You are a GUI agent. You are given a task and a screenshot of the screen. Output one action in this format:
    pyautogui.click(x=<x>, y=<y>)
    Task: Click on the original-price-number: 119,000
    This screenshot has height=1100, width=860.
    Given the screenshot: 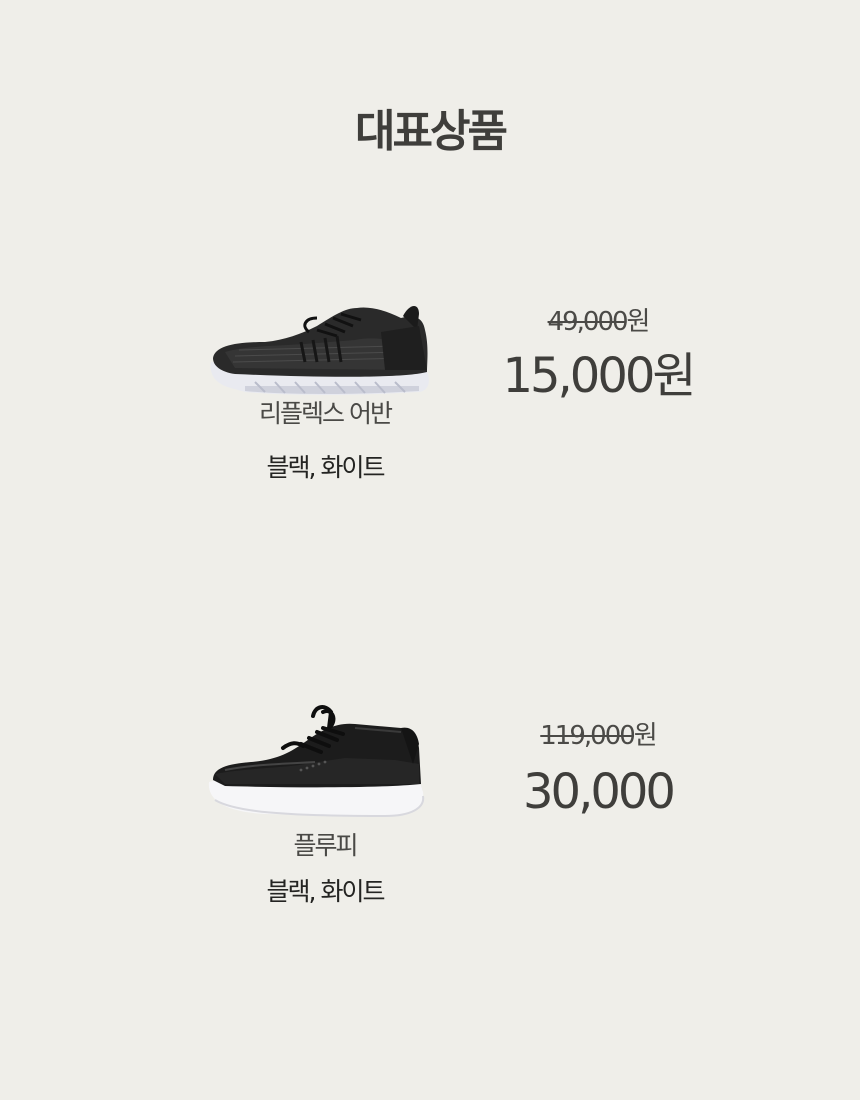 What is the action you would take?
    pyautogui.click(x=588, y=736)
    